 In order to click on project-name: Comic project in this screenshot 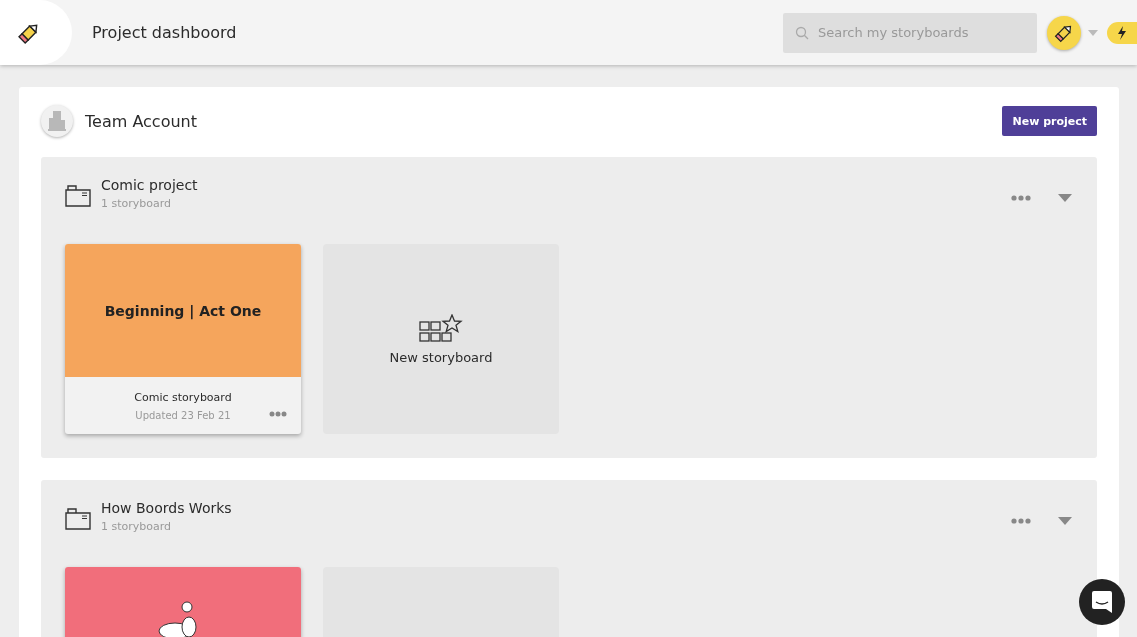, I will do `click(149, 185)`.